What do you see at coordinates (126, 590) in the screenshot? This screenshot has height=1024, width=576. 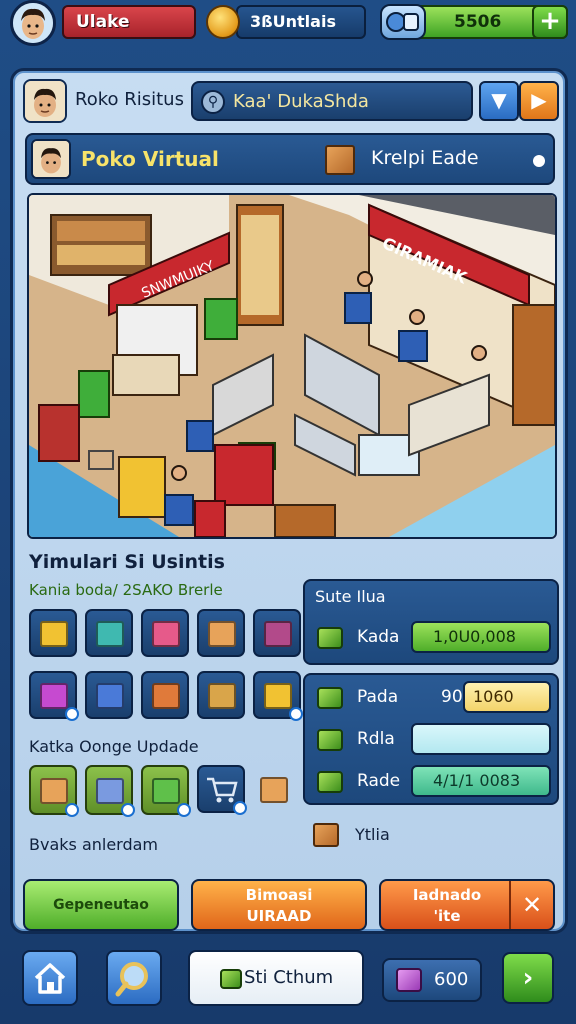 I see `inventory-subtitle: Kania boda/ 2SAKO Brerle` at bounding box center [126, 590].